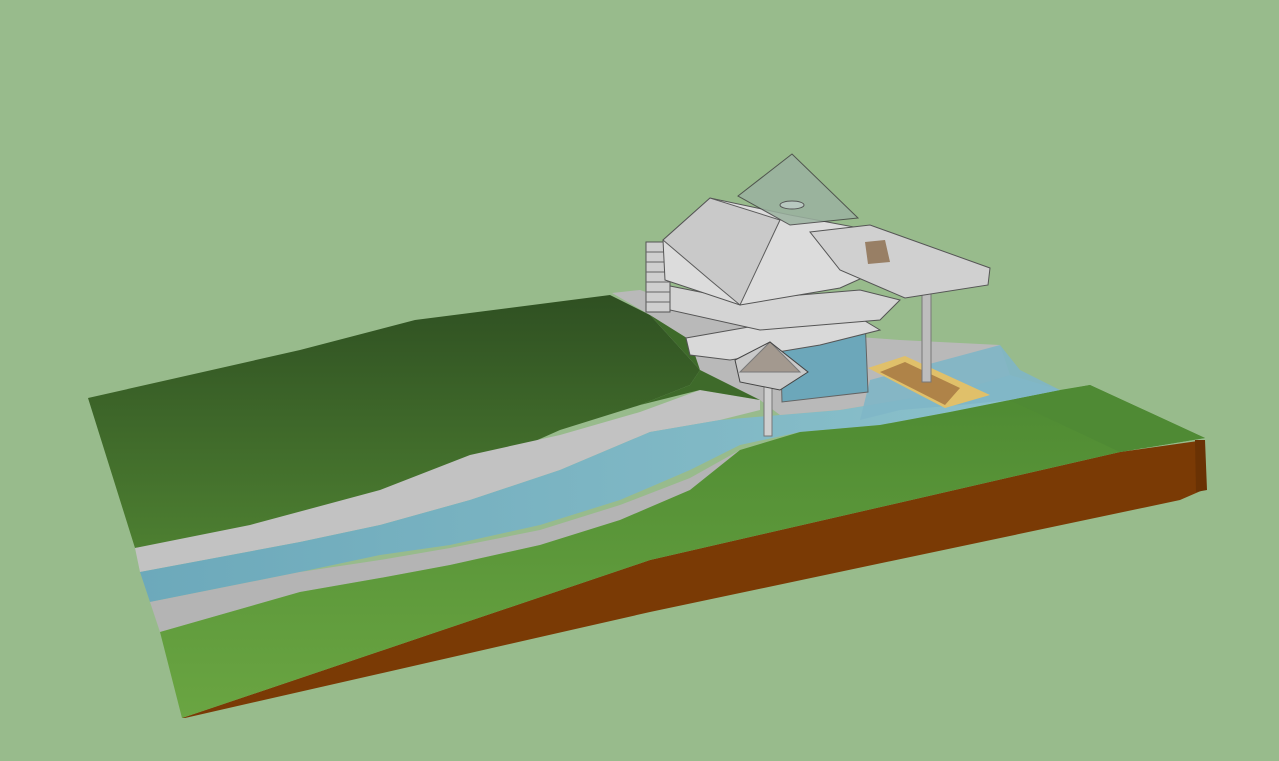 The image size is (1279, 761). Describe the element at coordinates (926, 337) in the screenshot. I see `support-column-right` at that location.